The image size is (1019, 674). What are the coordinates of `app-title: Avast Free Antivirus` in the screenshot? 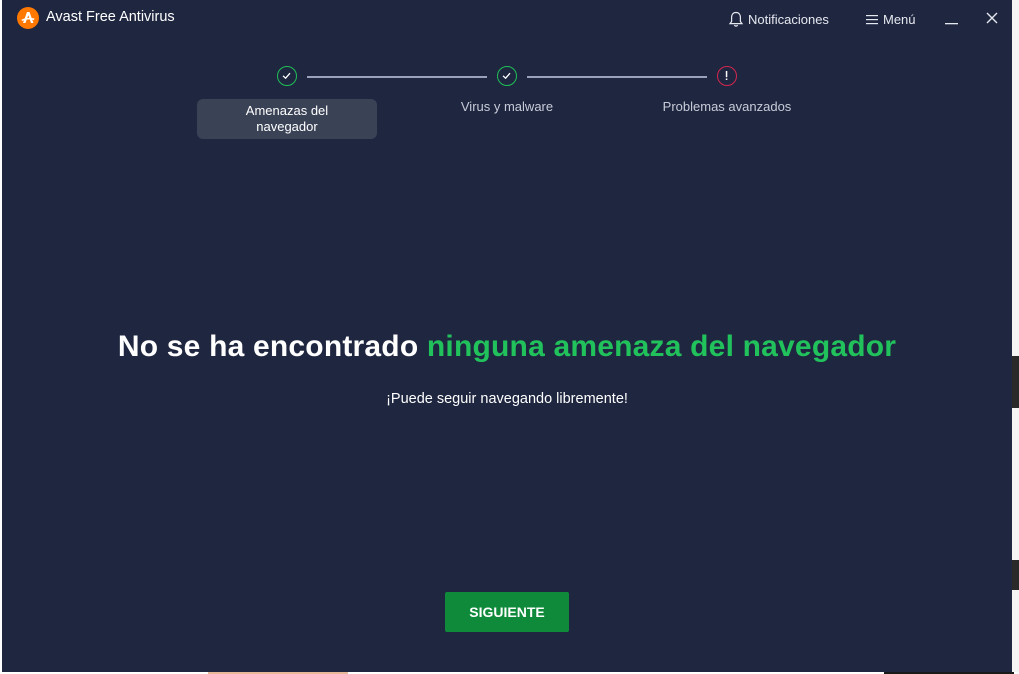 It's located at (110, 17).